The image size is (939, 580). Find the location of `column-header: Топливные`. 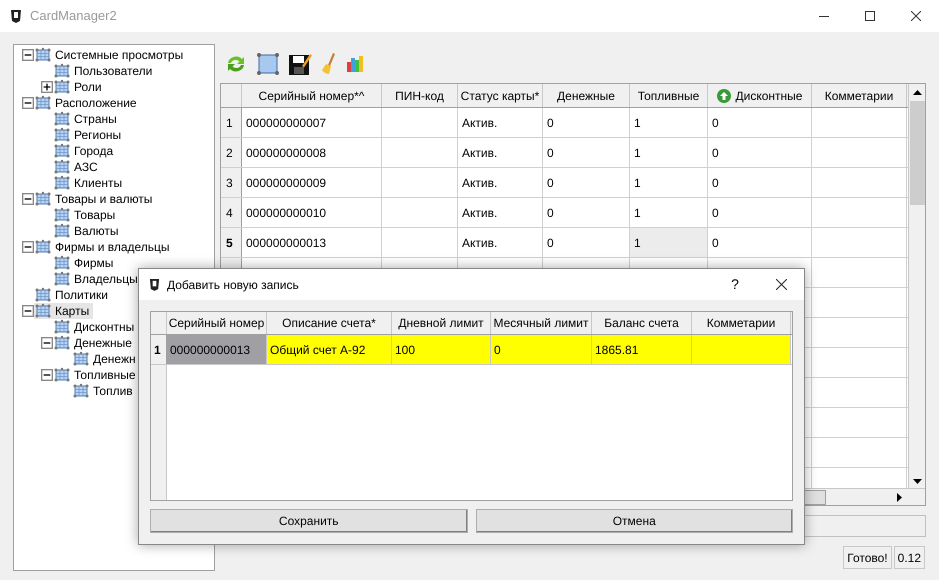

column-header: Топливные is located at coordinates (669, 95).